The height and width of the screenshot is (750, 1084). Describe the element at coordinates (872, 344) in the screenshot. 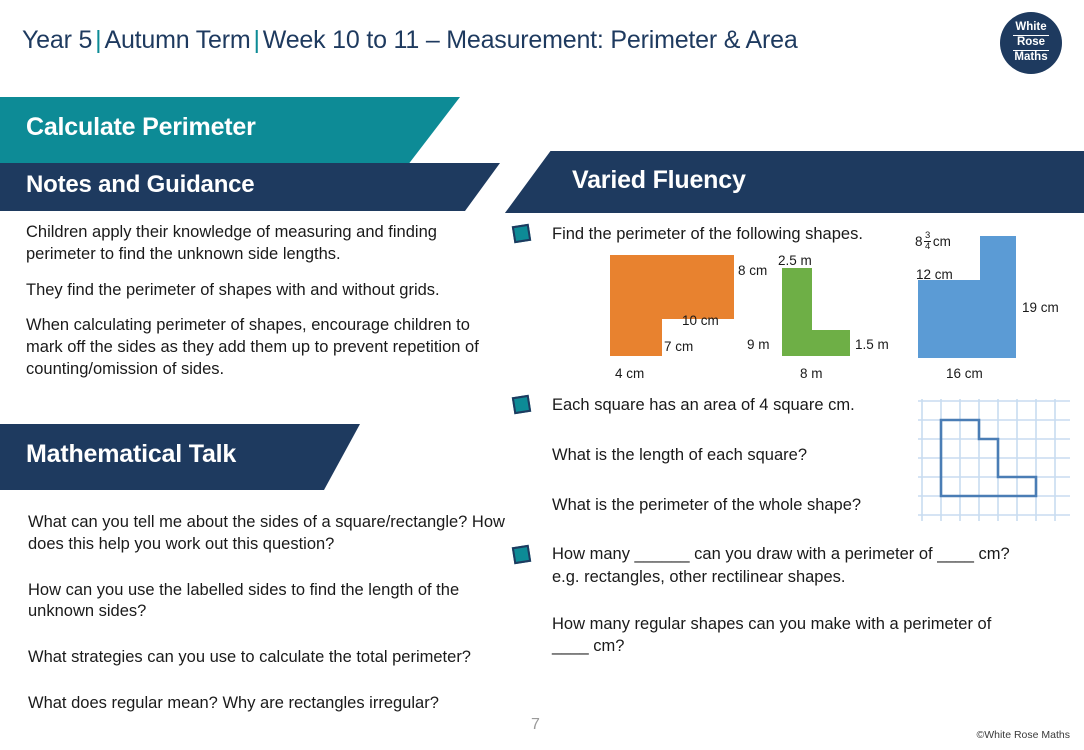

I see `green-label-right: 1.5 m` at that location.